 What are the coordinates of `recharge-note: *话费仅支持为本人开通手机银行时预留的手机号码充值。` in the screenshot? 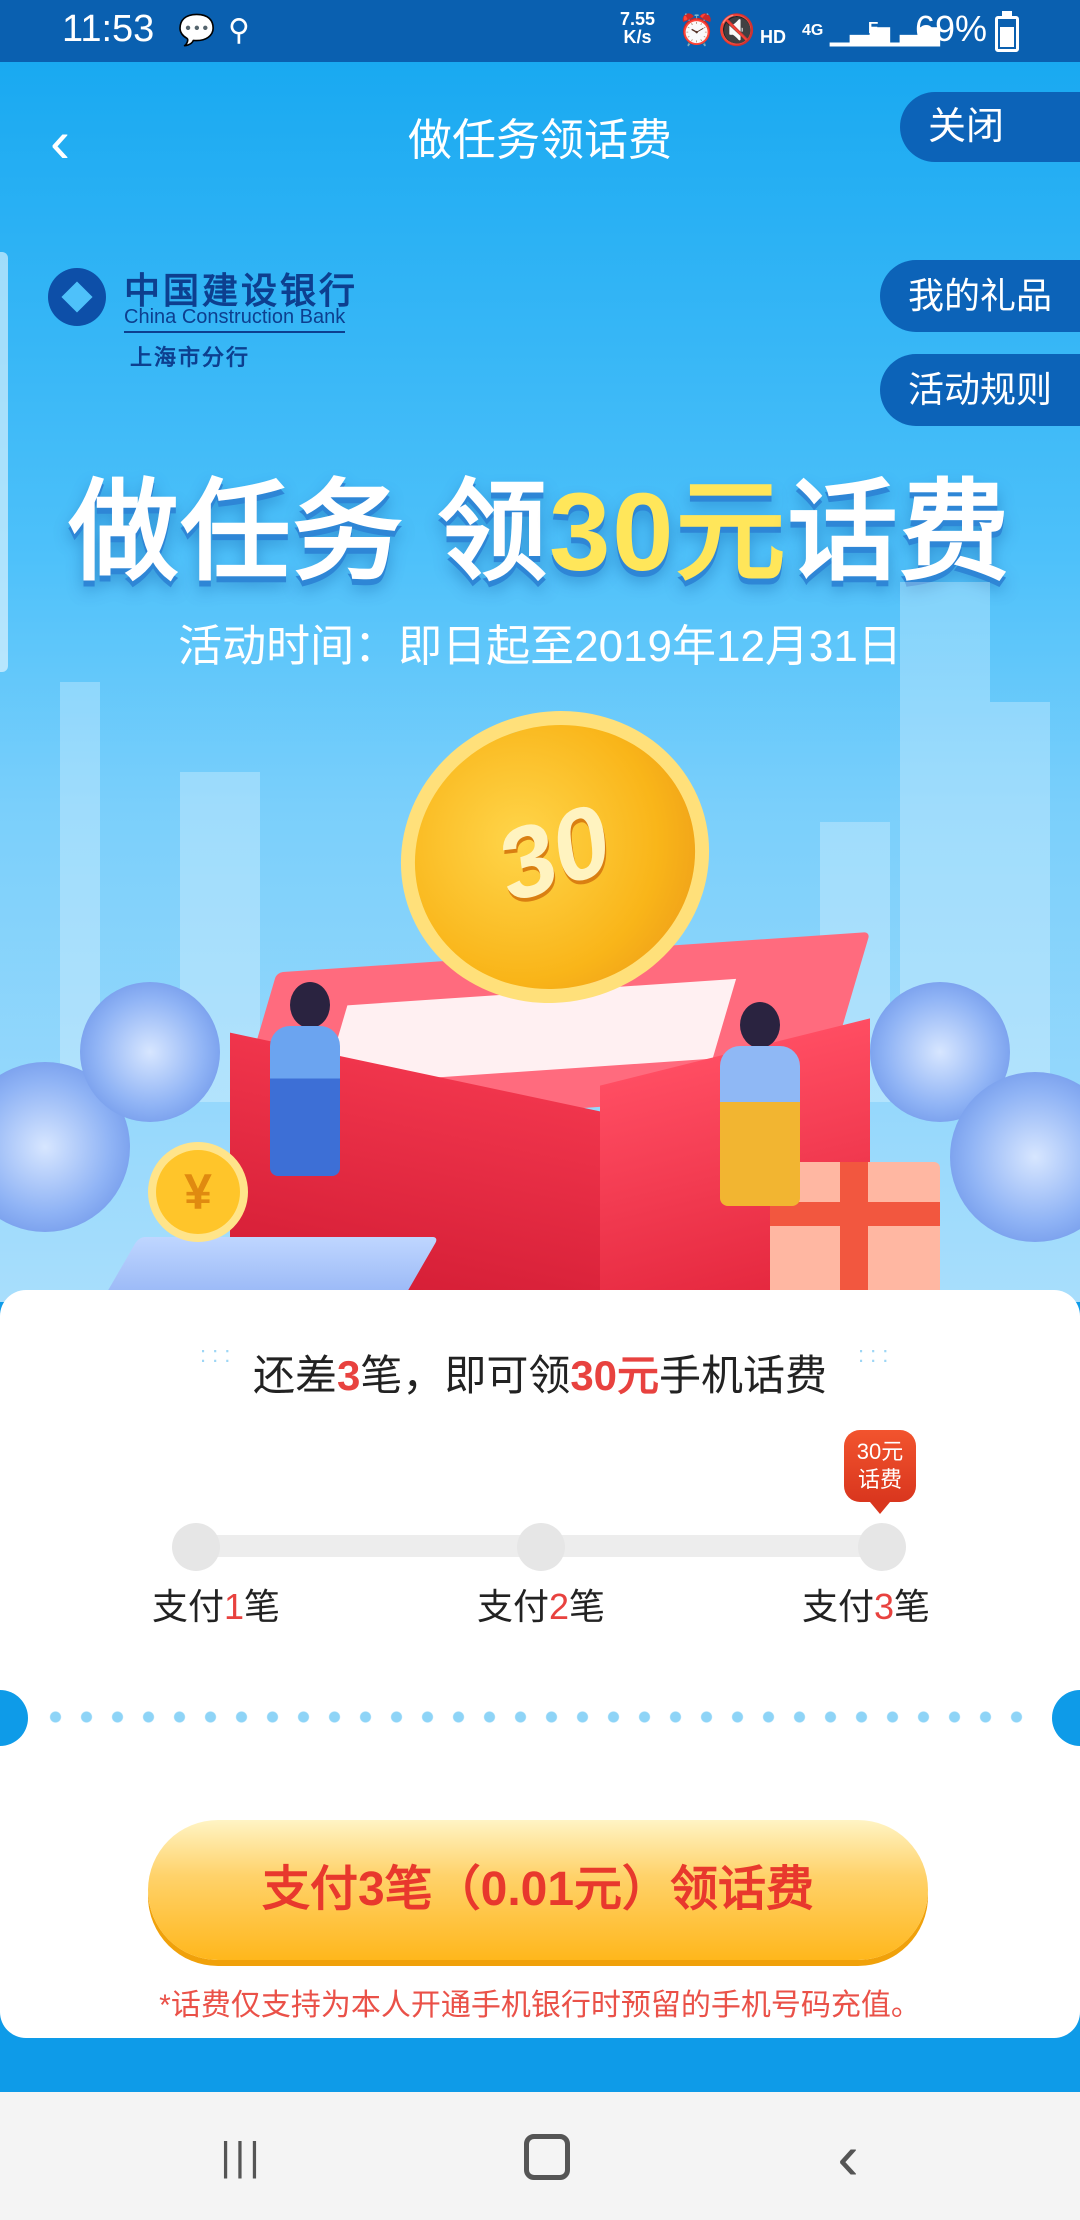 It's located at (540, 2005).